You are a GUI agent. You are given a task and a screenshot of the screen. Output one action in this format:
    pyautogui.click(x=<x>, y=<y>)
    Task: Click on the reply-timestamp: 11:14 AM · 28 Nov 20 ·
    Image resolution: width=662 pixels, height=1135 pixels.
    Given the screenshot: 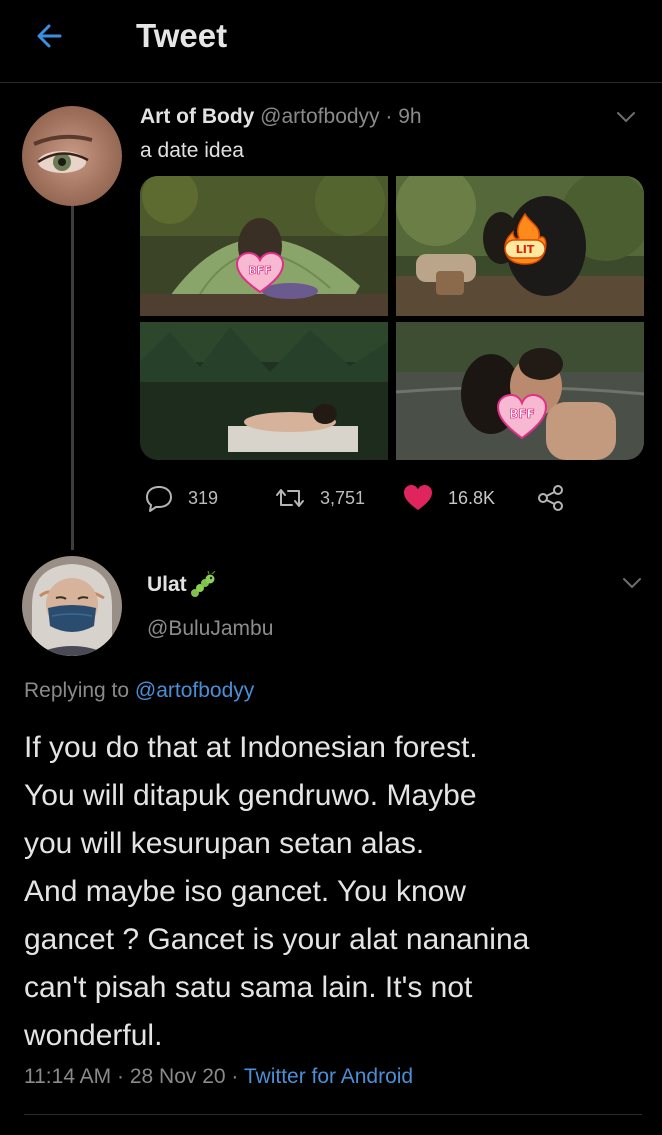 What is the action you would take?
    pyautogui.click(x=131, y=1076)
    